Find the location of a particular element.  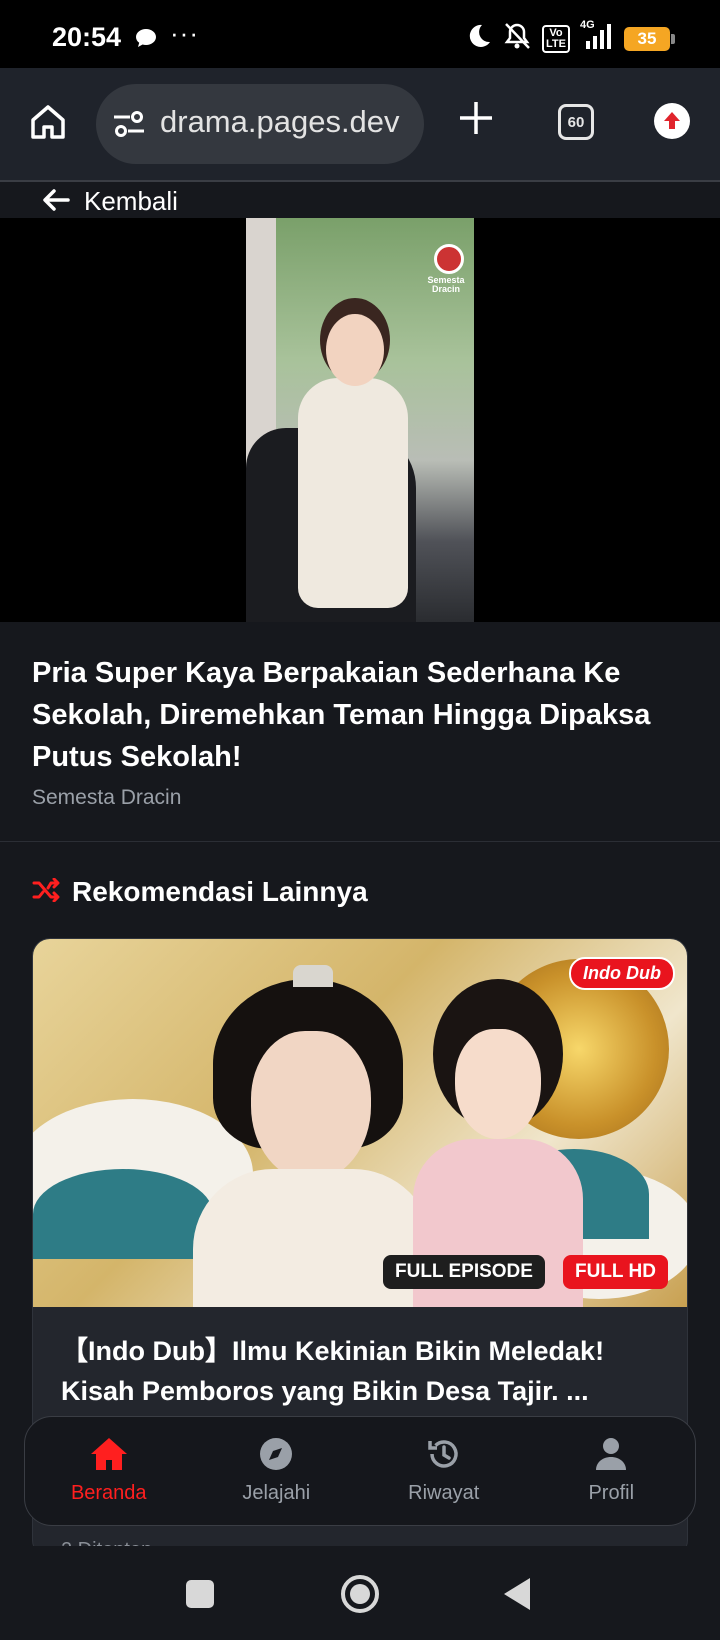

compass-icon is located at coordinates (276, 1456).